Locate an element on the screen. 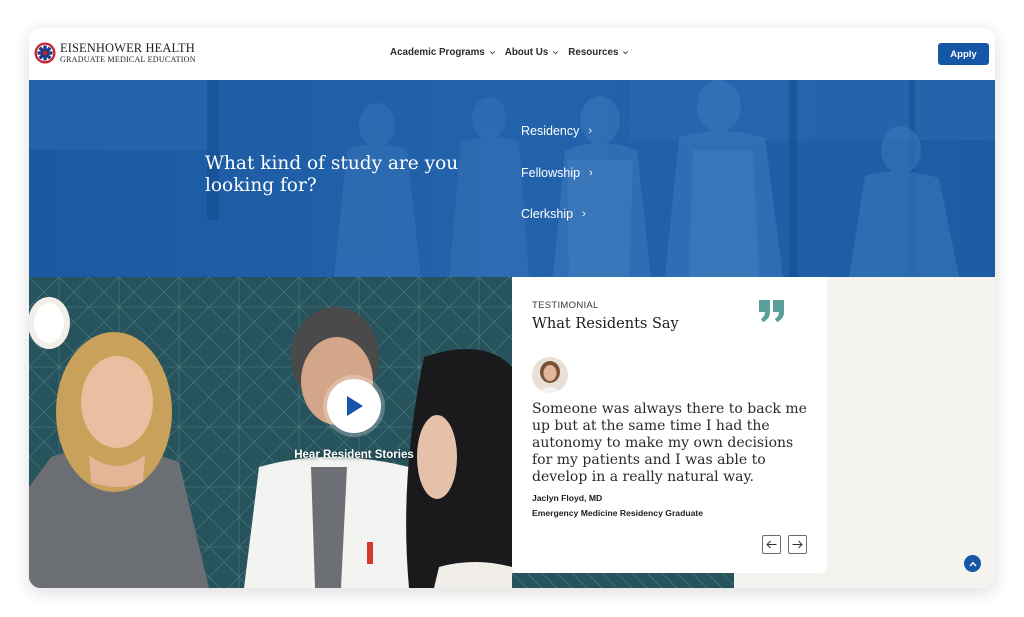 The width and height of the screenshot is (1024, 617). arrow-right-icon is located at coordinates (797, 544).